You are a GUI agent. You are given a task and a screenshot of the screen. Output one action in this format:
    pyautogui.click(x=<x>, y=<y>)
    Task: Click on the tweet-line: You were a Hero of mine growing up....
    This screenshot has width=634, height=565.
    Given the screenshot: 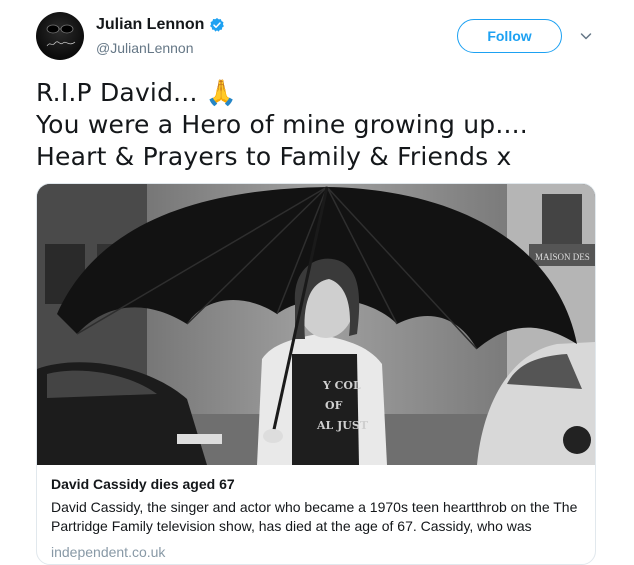 What is the action you would take?
    pyautogui.click(x=282, y=124)
    